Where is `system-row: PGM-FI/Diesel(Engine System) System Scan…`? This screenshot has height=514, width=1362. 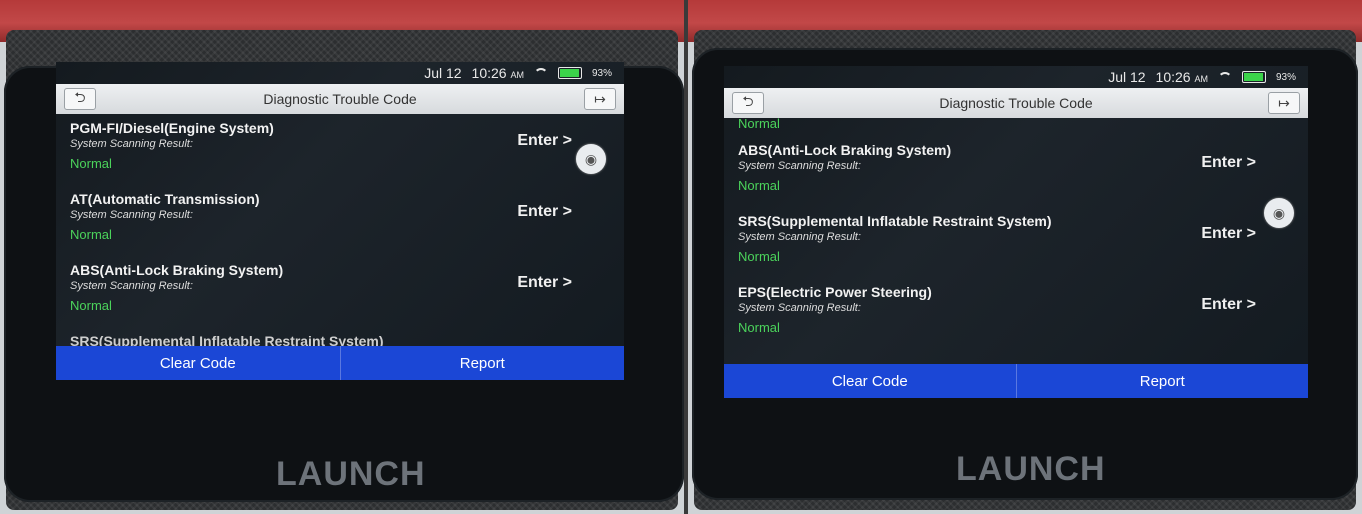 system-row: PGM-FI/Diesel(Engine System) System Scan… is located at coordinates (340, 149).